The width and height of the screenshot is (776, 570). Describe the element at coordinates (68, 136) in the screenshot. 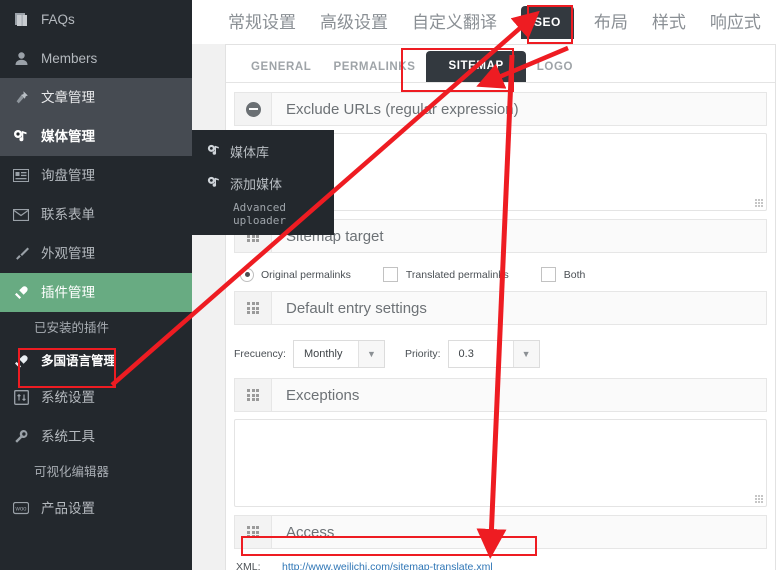

I see `sidebar-item-label: 媒体管理` at that location.